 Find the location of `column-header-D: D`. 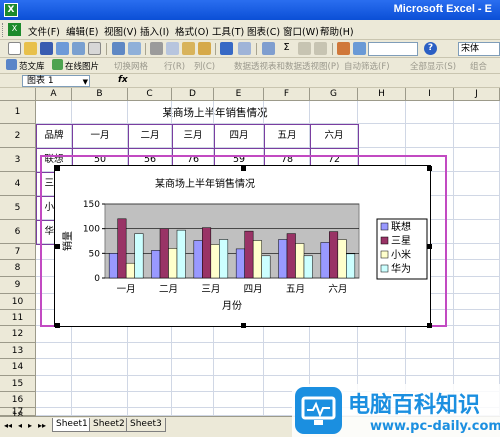

column-header-D: D is located at coordinates (193, 94).